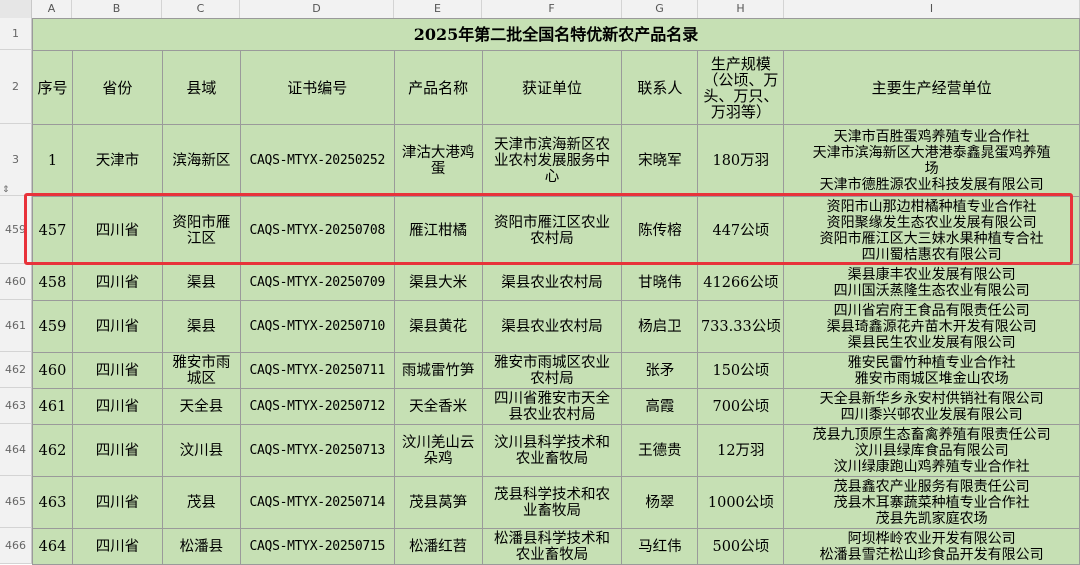 The image size is (1080, 565). Describe the element at coordinates (52, 9) in the screenshot. I see `column-header-a: A` at that location.